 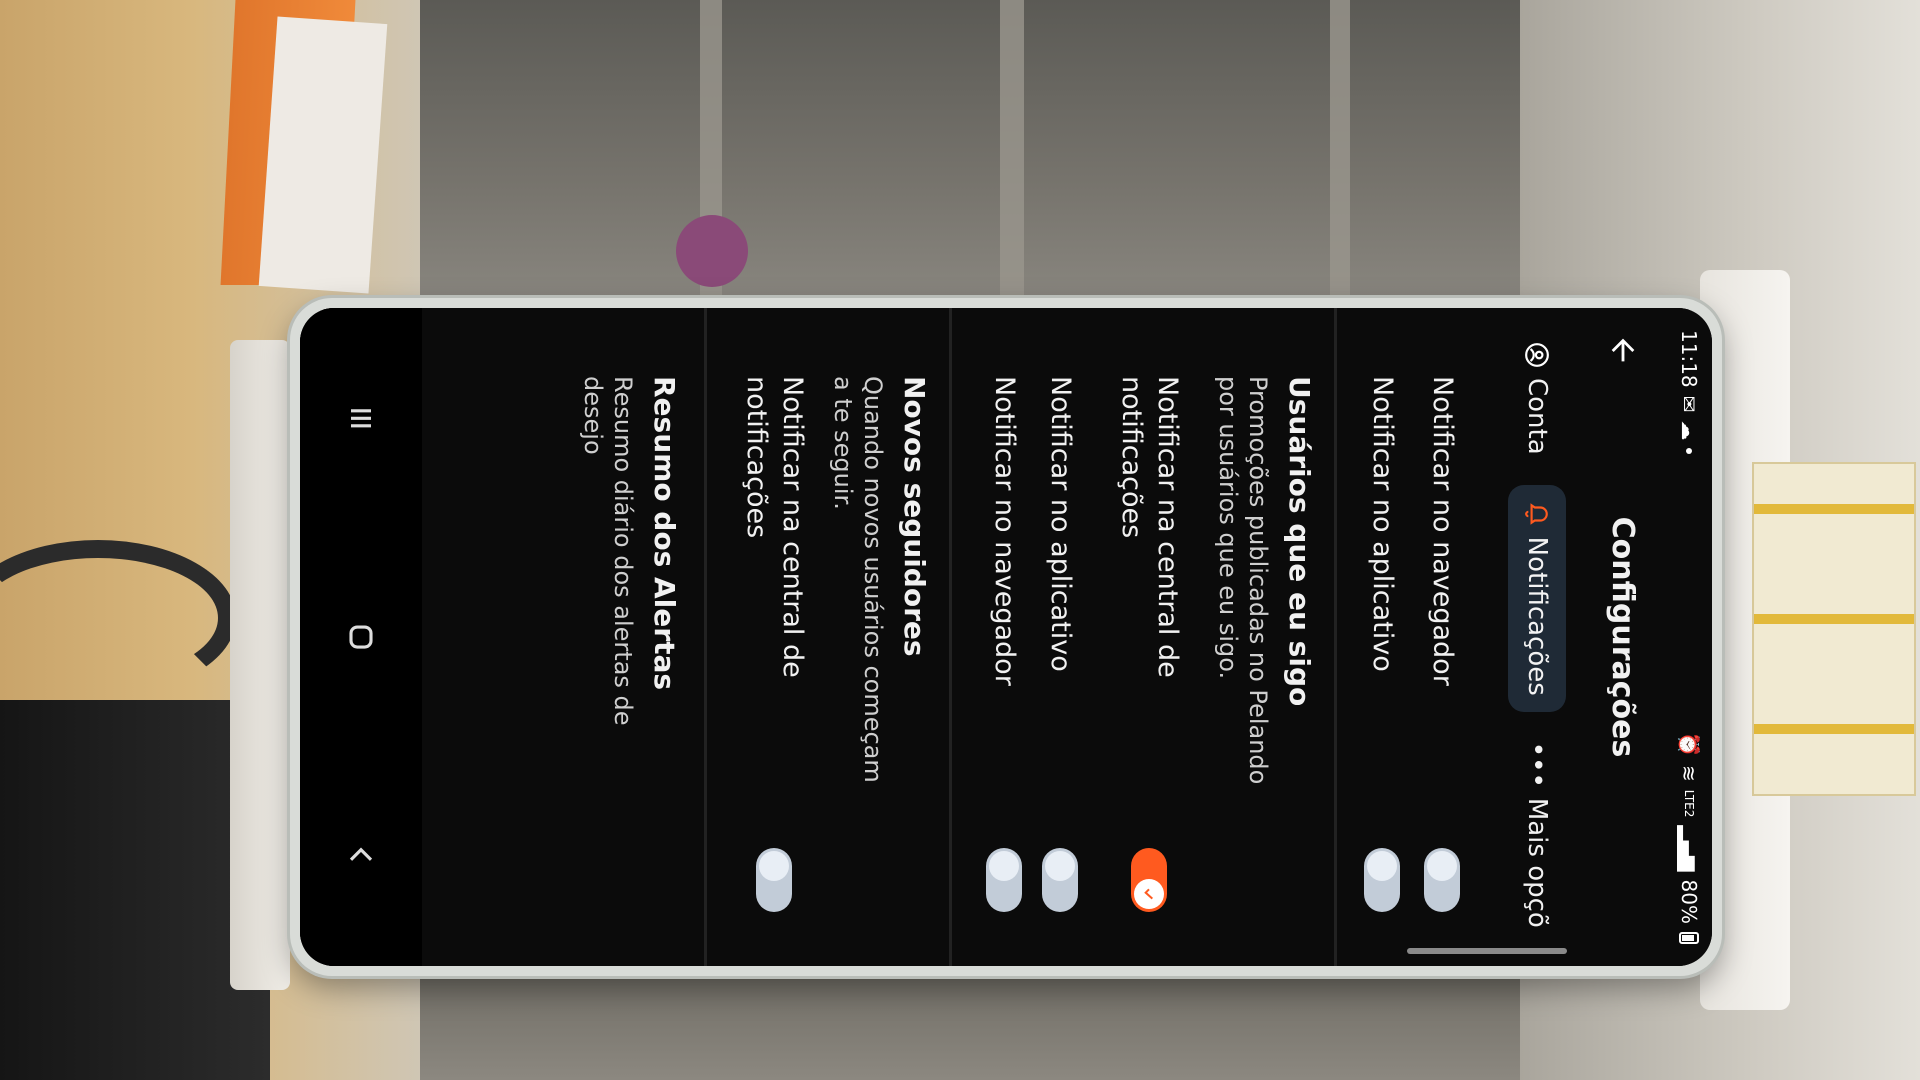 I want to click on status-bar: 11:18 ✉ ☁ ⏰ ≋ LTE2 ▂▄▆ 80%, so click(x=1689, y=637).